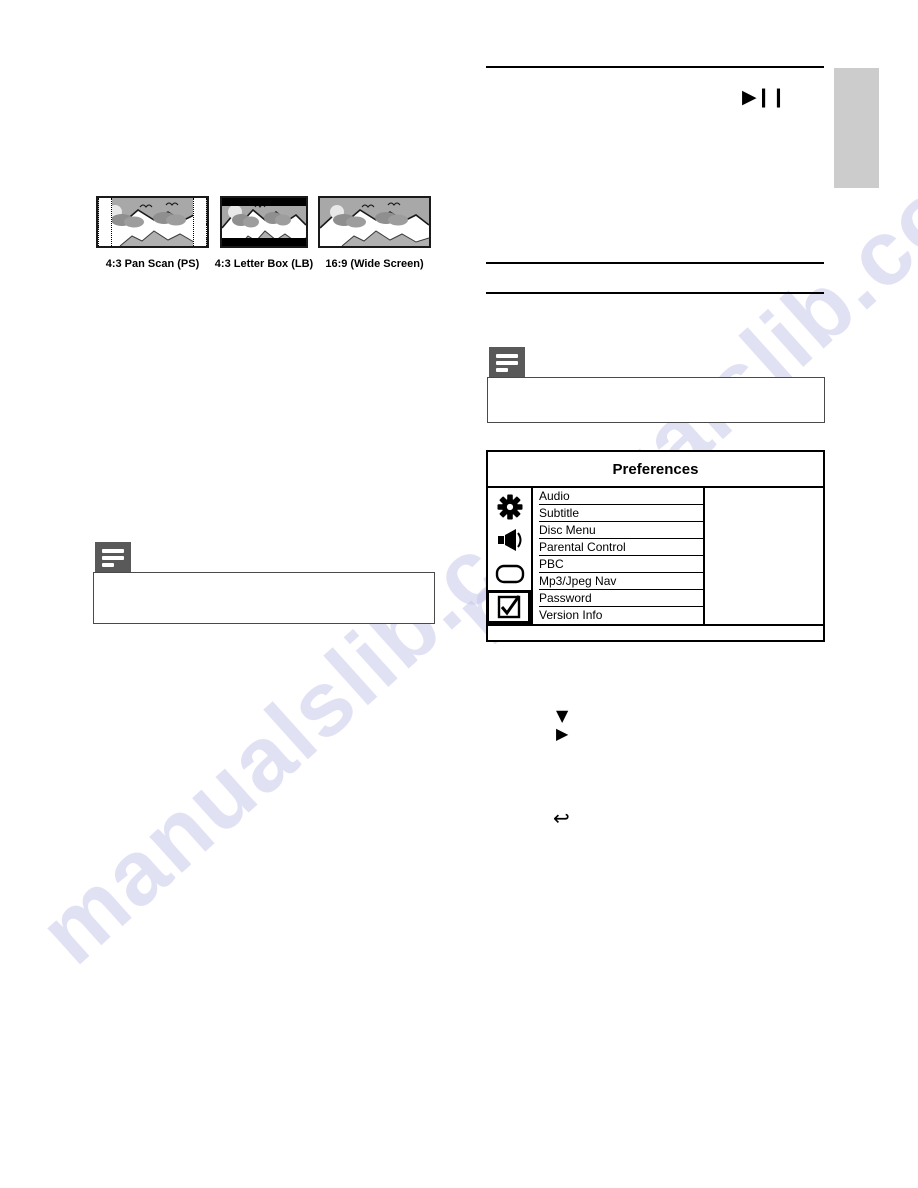 This screenshot has width=918, height=1188. Describe the element at coordinates (621, 496) in the screenshot. I see `osd-item-audio: Audio` at that location.